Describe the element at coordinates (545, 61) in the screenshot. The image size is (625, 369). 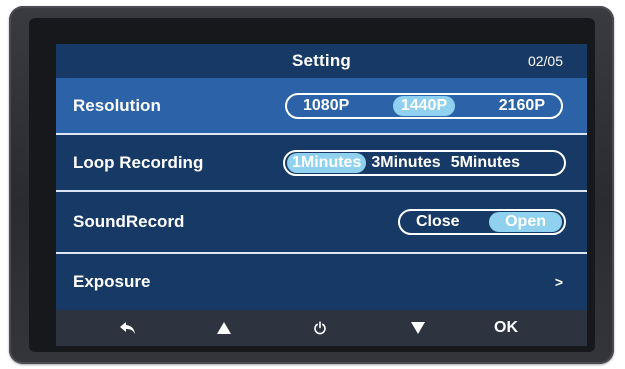
I see `page-indicator: 02/05` at that location.